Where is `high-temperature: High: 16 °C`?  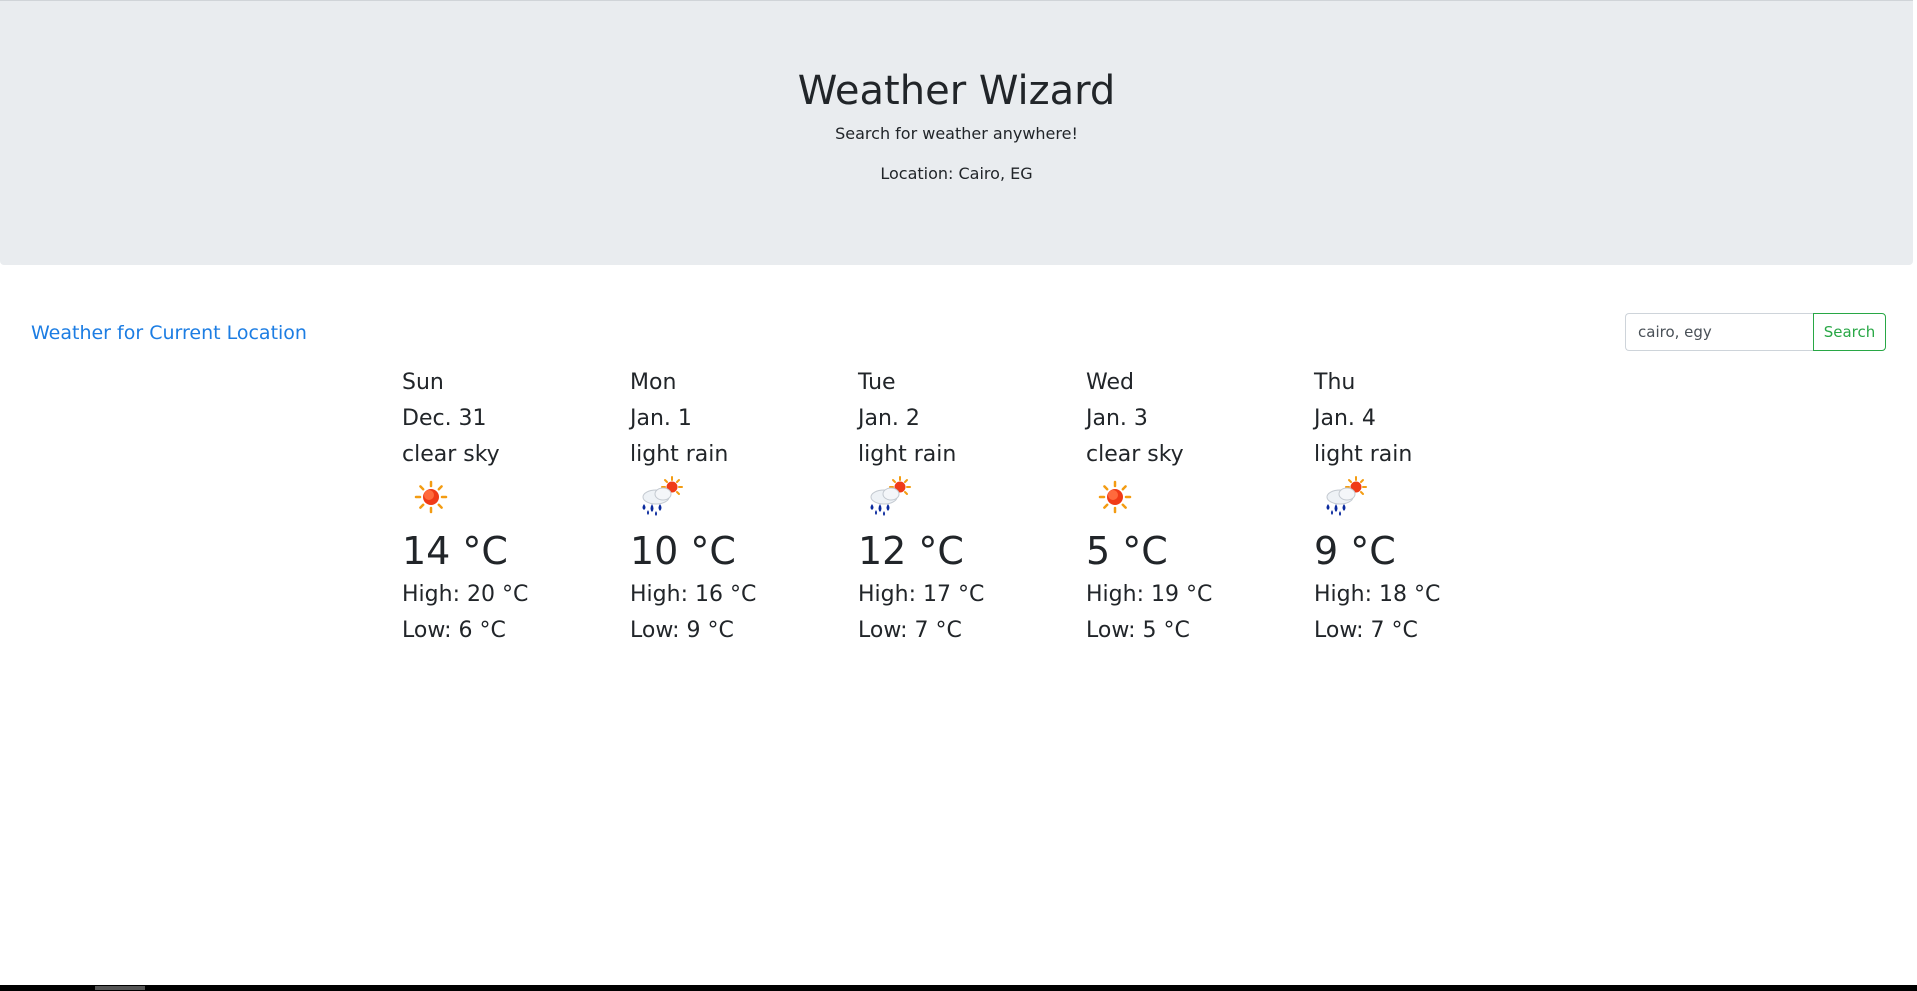
high-temperature: High: 16 °C is located at coordinates (693, 594).